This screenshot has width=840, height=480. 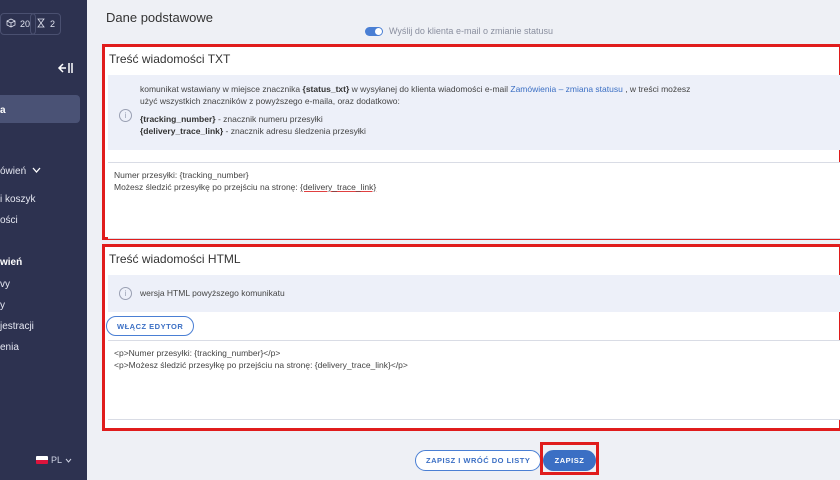 What do you see at coordinates (338, 187) in the screenshot?
I see `txt-content-line2-tag: {delivery_trace_link}` at bounding box center [338, 187].